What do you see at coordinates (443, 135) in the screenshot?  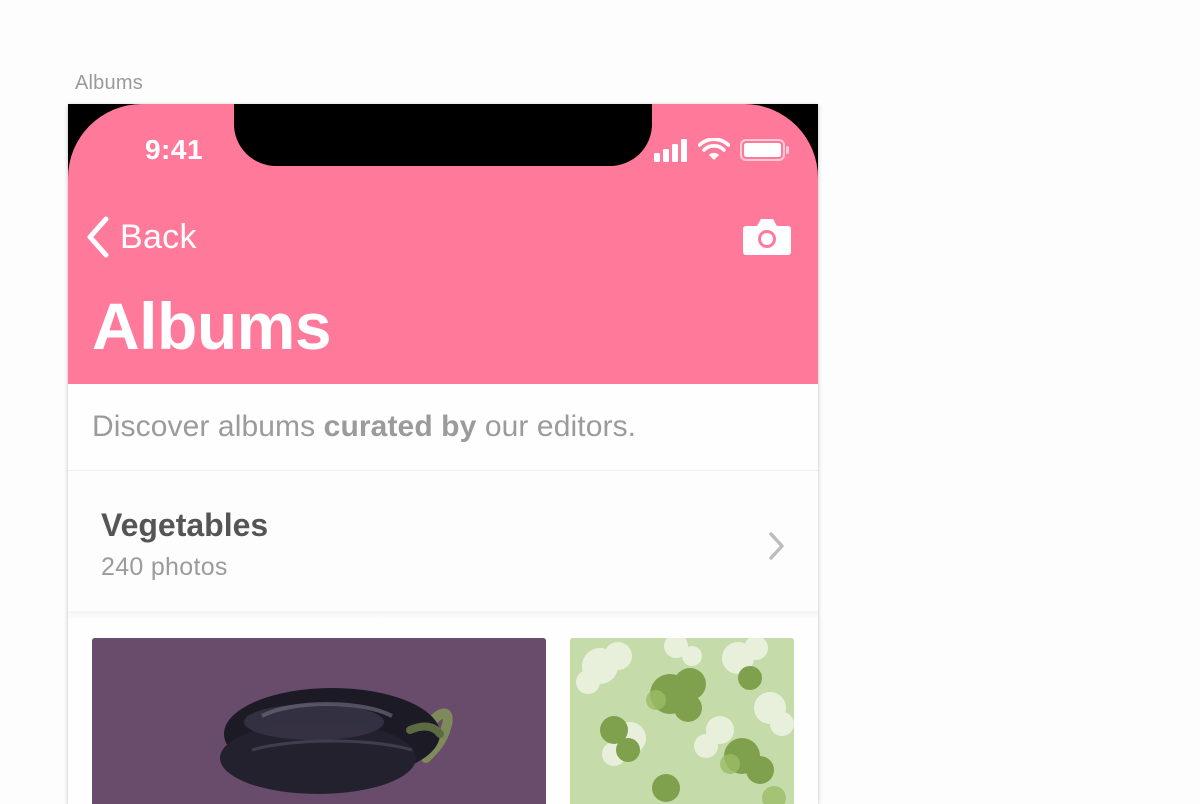 I see `device-notch` at bounding box center [443, 135].